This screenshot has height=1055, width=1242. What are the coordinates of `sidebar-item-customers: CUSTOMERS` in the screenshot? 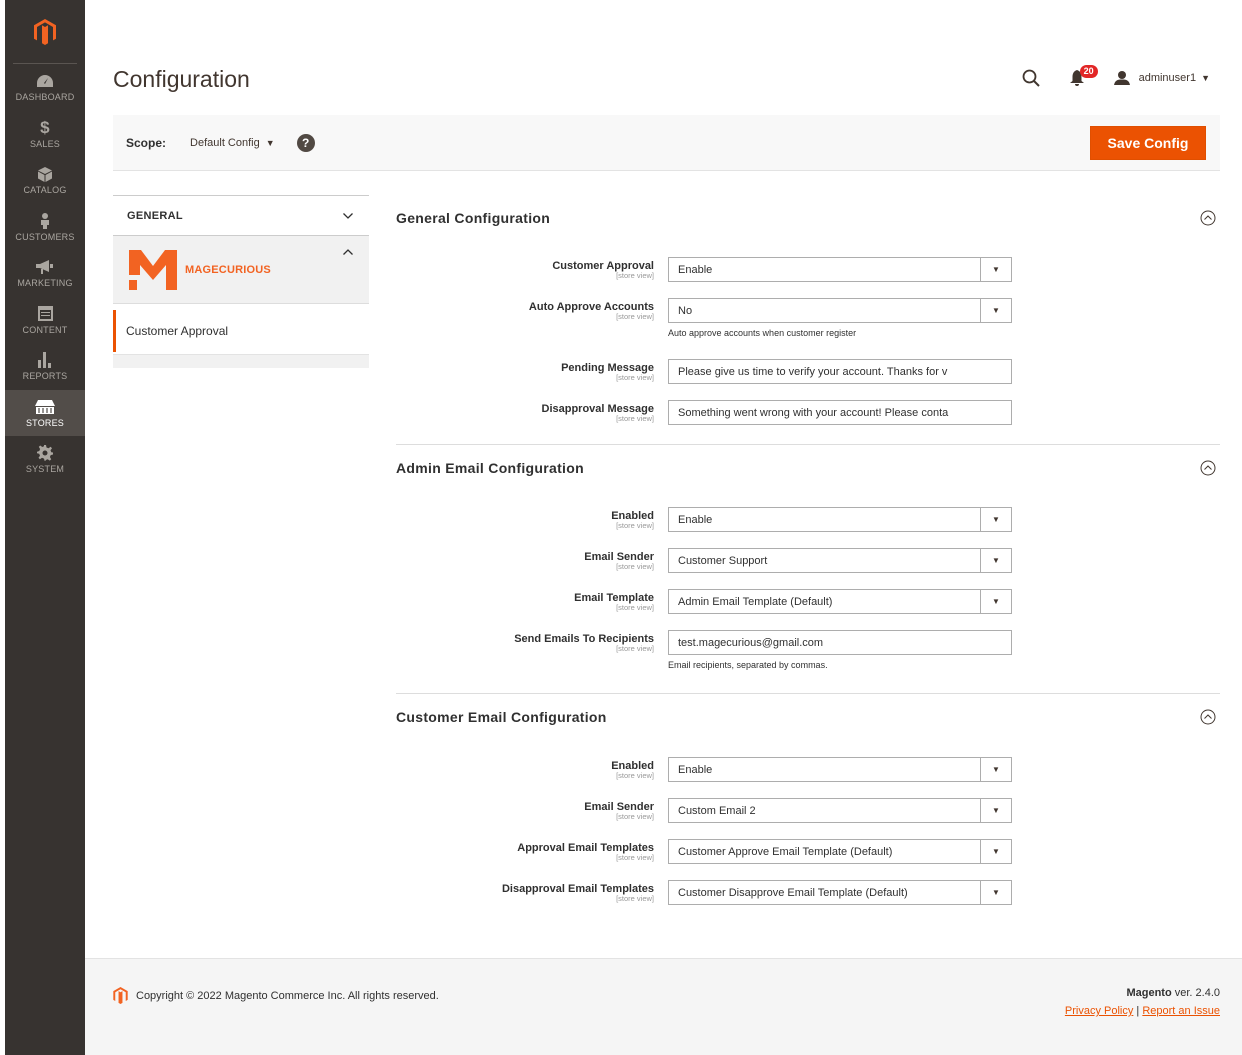 It's located at (45, 227).